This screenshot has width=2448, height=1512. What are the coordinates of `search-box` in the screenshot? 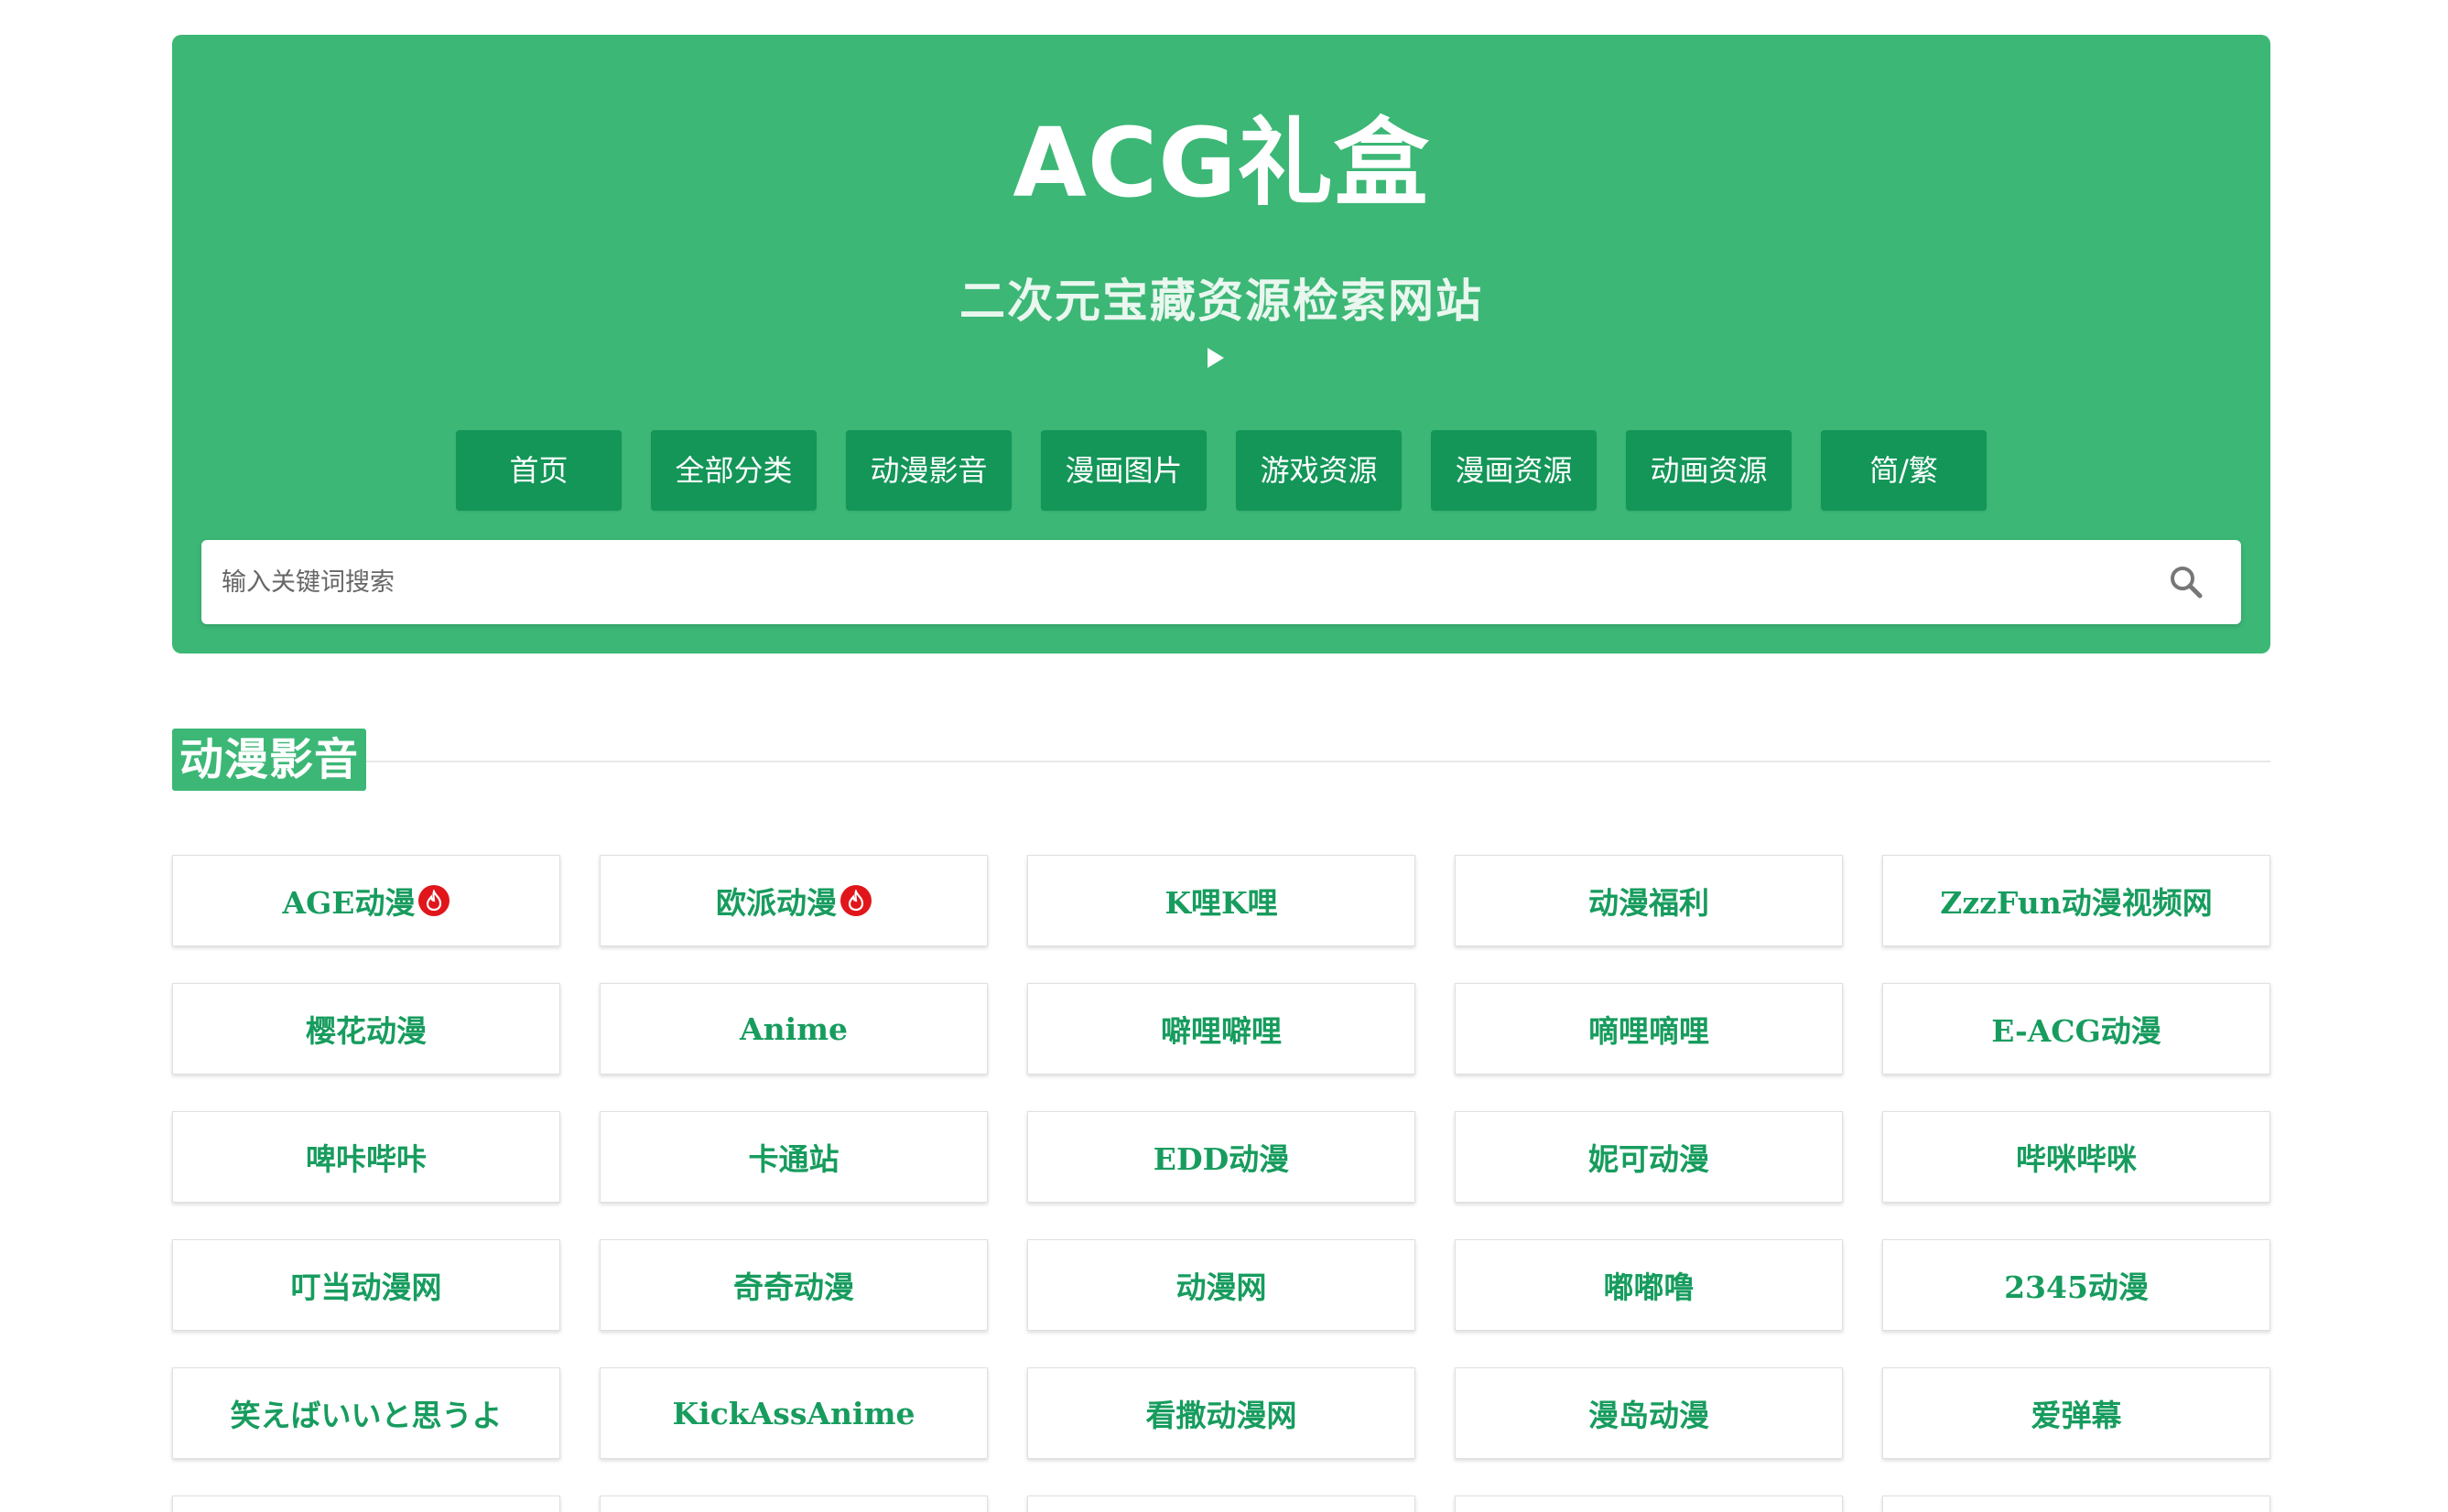 It's located at (1221, 582).